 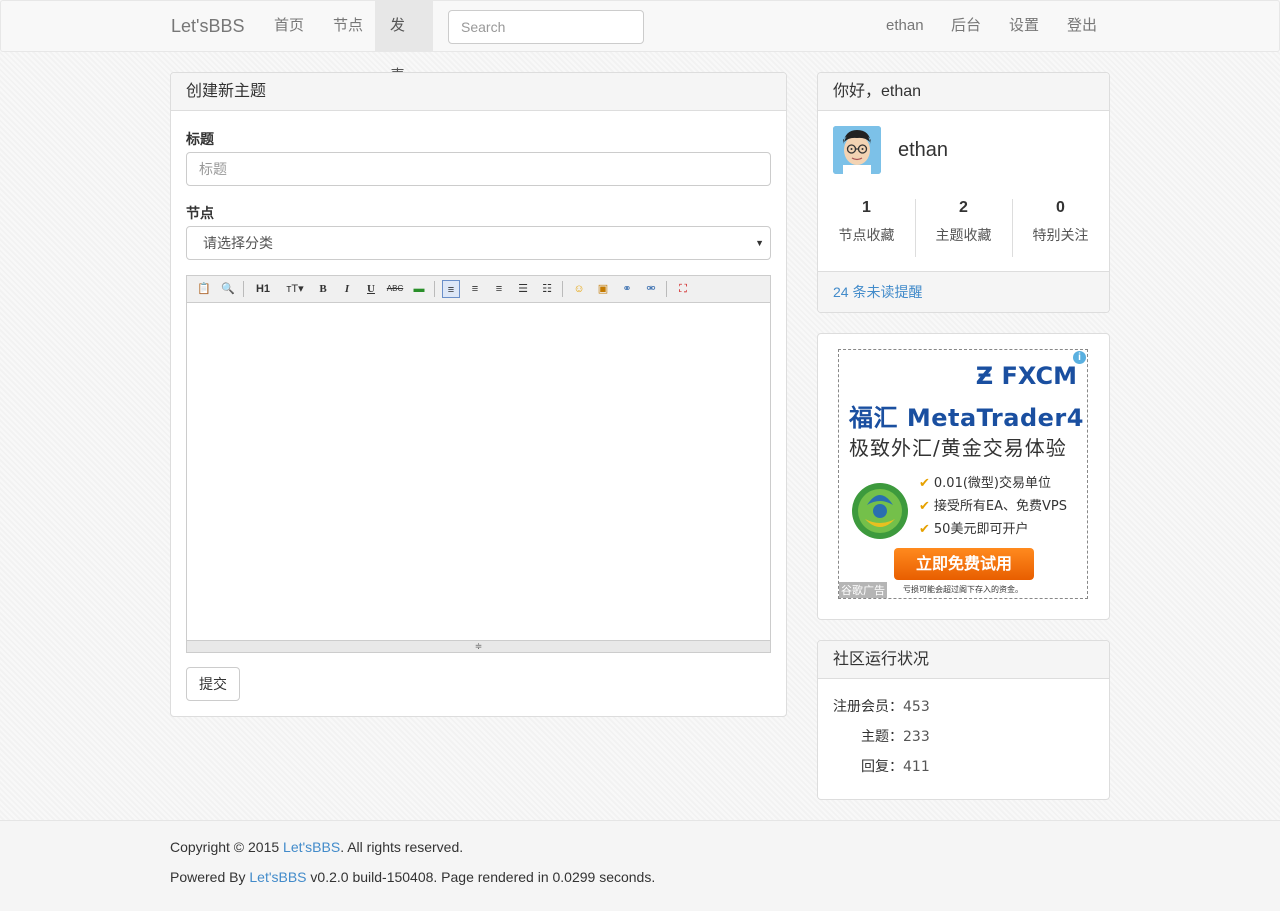 I want to click on bold-button: B, so click(x=323, y=289).